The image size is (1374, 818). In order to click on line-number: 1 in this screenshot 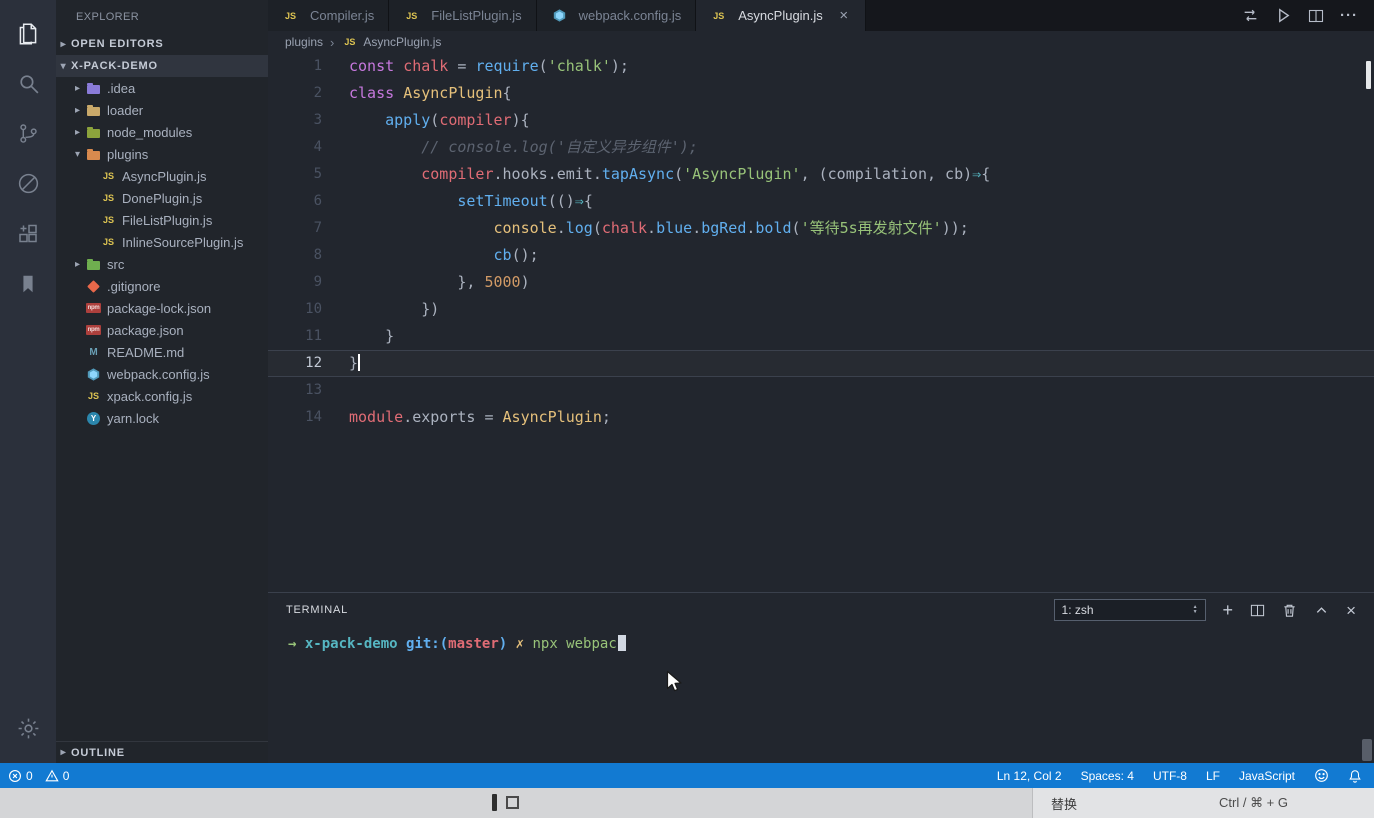, I will do `click(317, 66)`.